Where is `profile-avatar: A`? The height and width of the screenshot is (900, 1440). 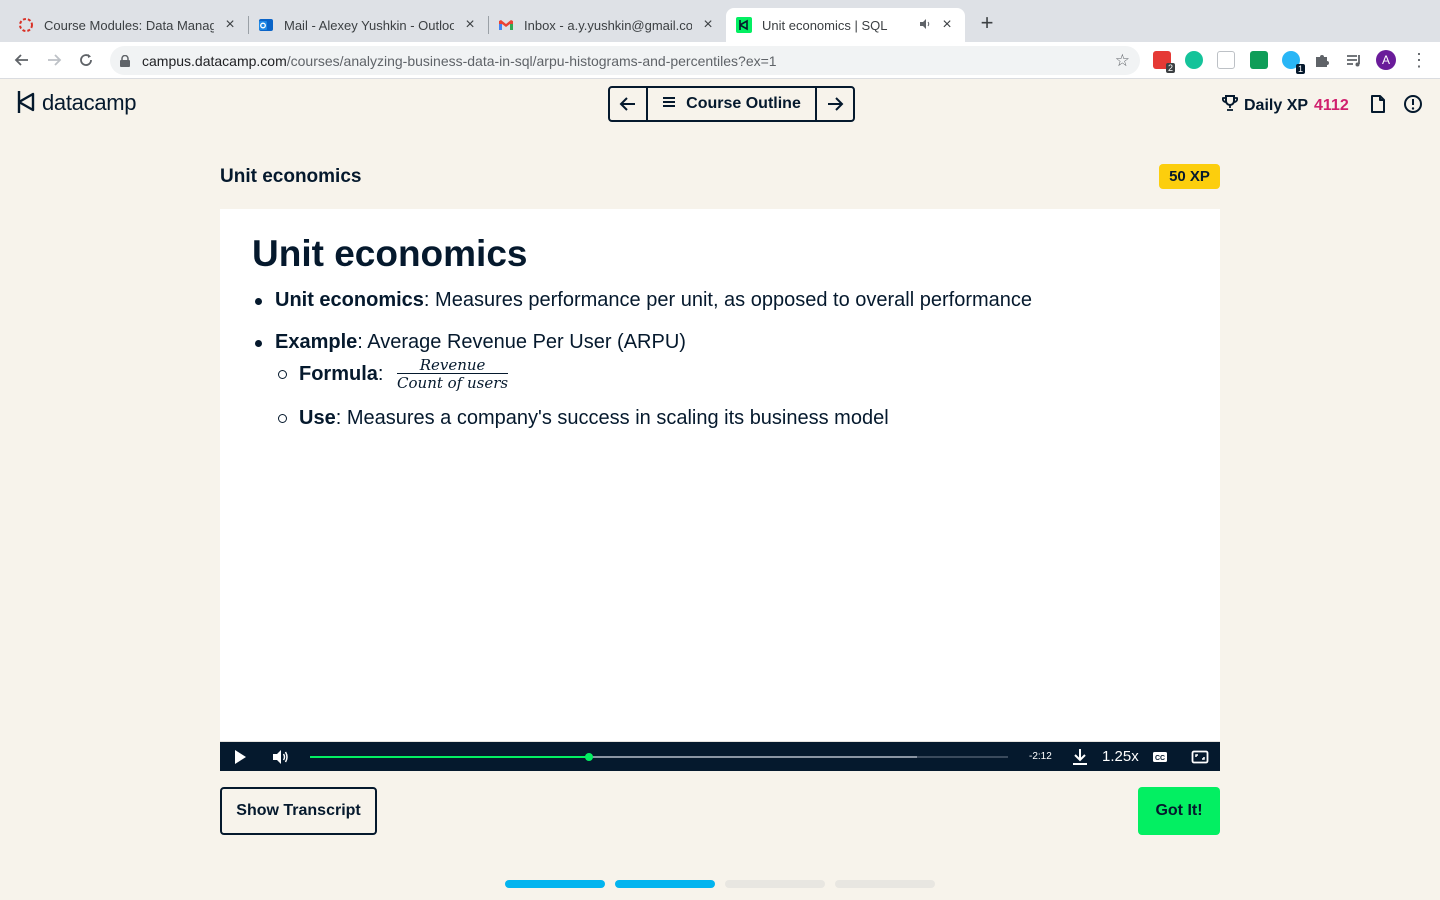
profile-avatar: A is located at coordinates (1386, 60).